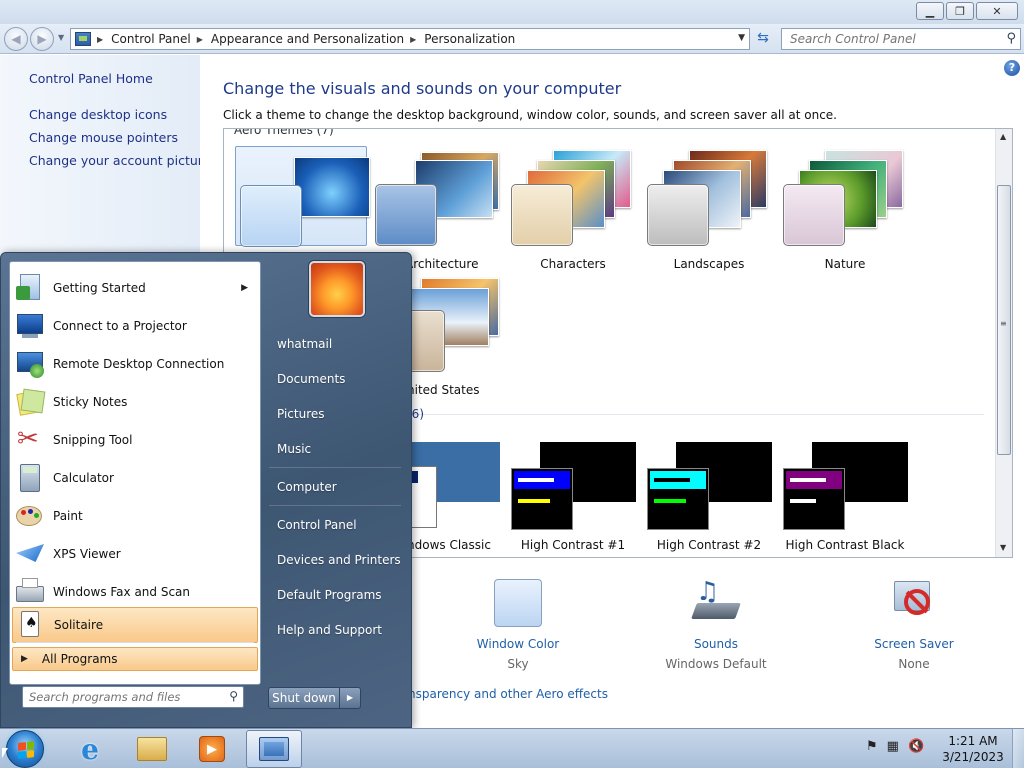 Image resolution: width=1024 pixels, height=768 pixels. Describe the element at coordinates (973, 741) in the screenshot. I see `clock-time: 1:21 AM` at that location.